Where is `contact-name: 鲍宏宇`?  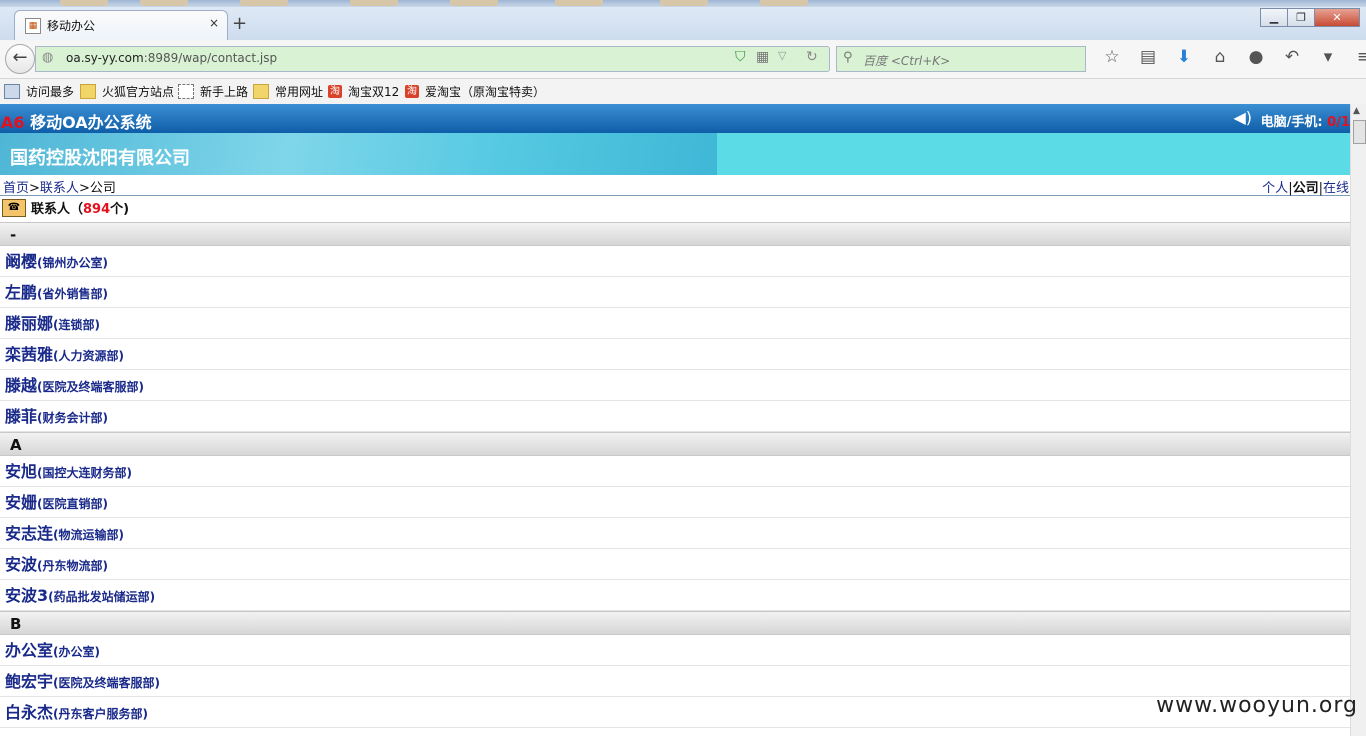 contact-name: 鲍宏宇 is located at coordinates (29, 681).